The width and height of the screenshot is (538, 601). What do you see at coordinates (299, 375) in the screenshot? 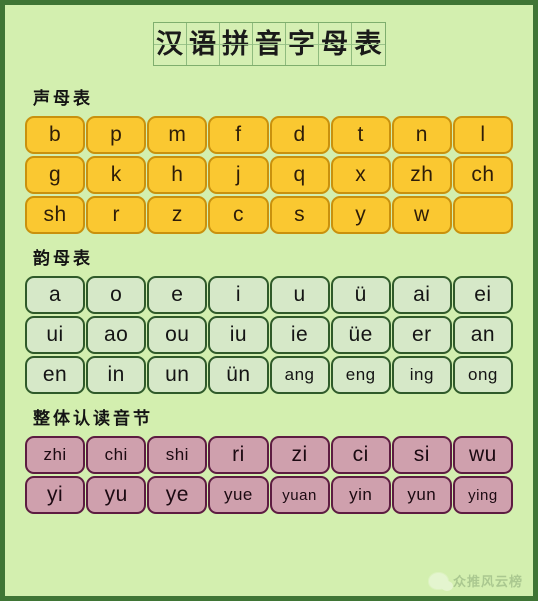
I see `tile-final: ang` at bounding box center [299, 375].